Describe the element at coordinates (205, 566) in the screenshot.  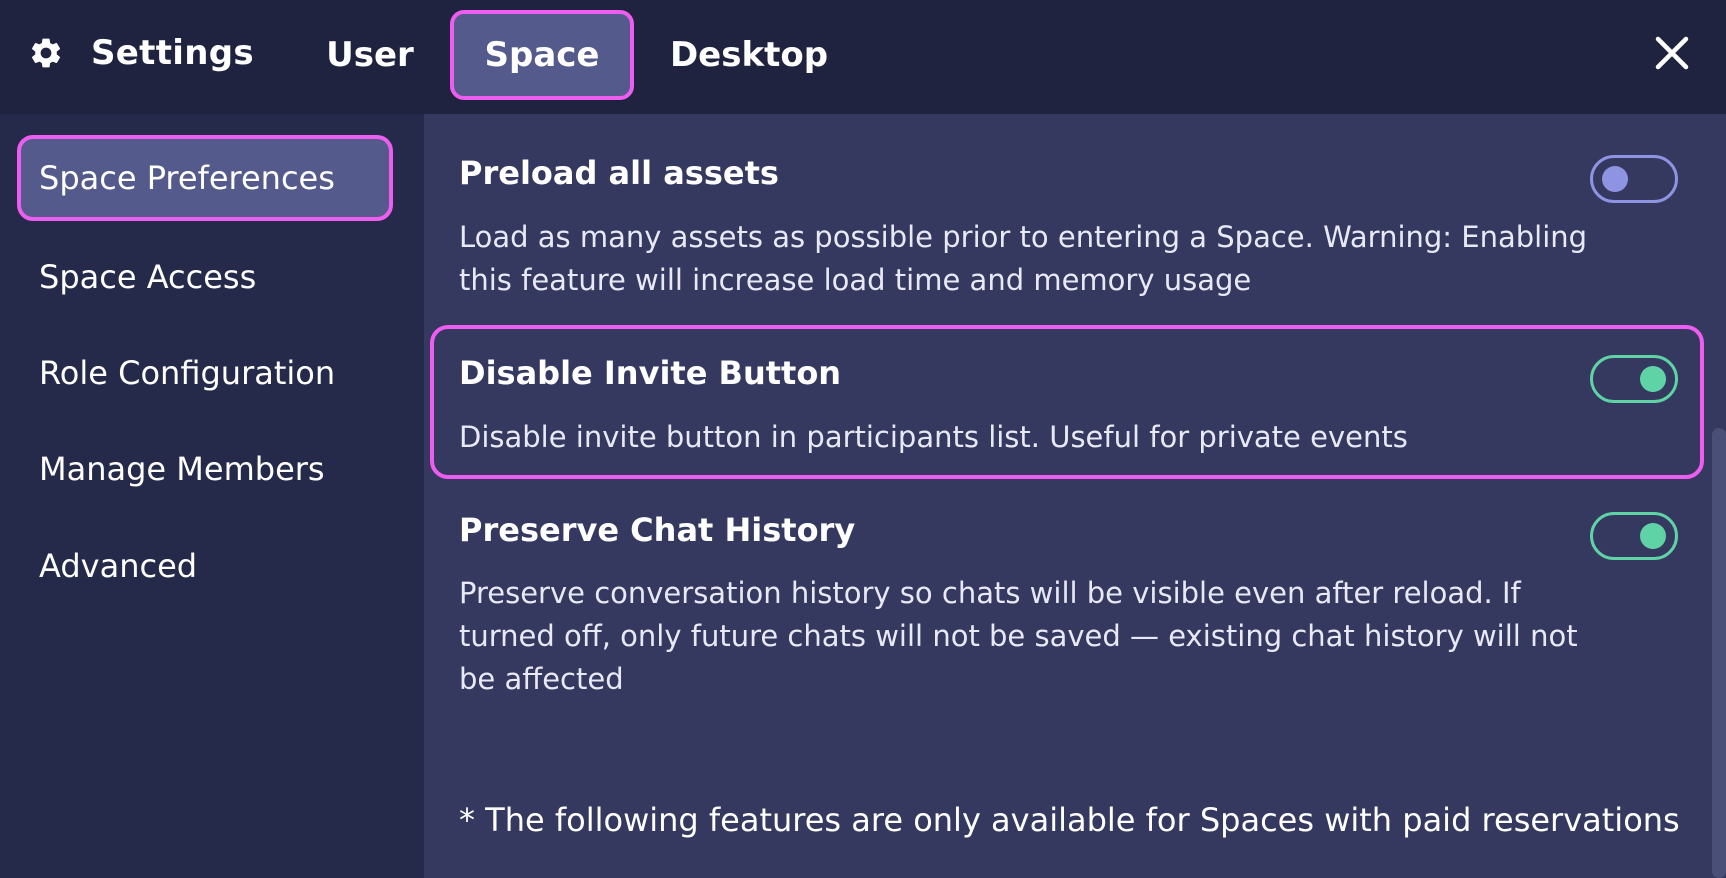
I see `sidebar-item-advanced: Advanced` at that location.